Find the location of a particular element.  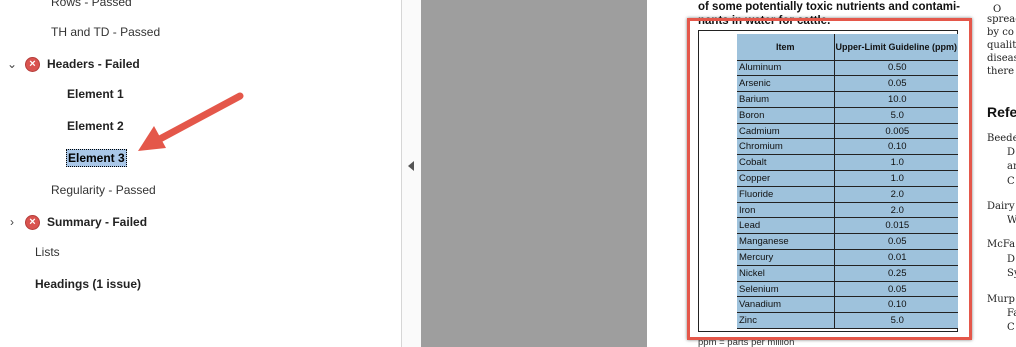

references-heading: Refe is located at coordinates (1001, 112).